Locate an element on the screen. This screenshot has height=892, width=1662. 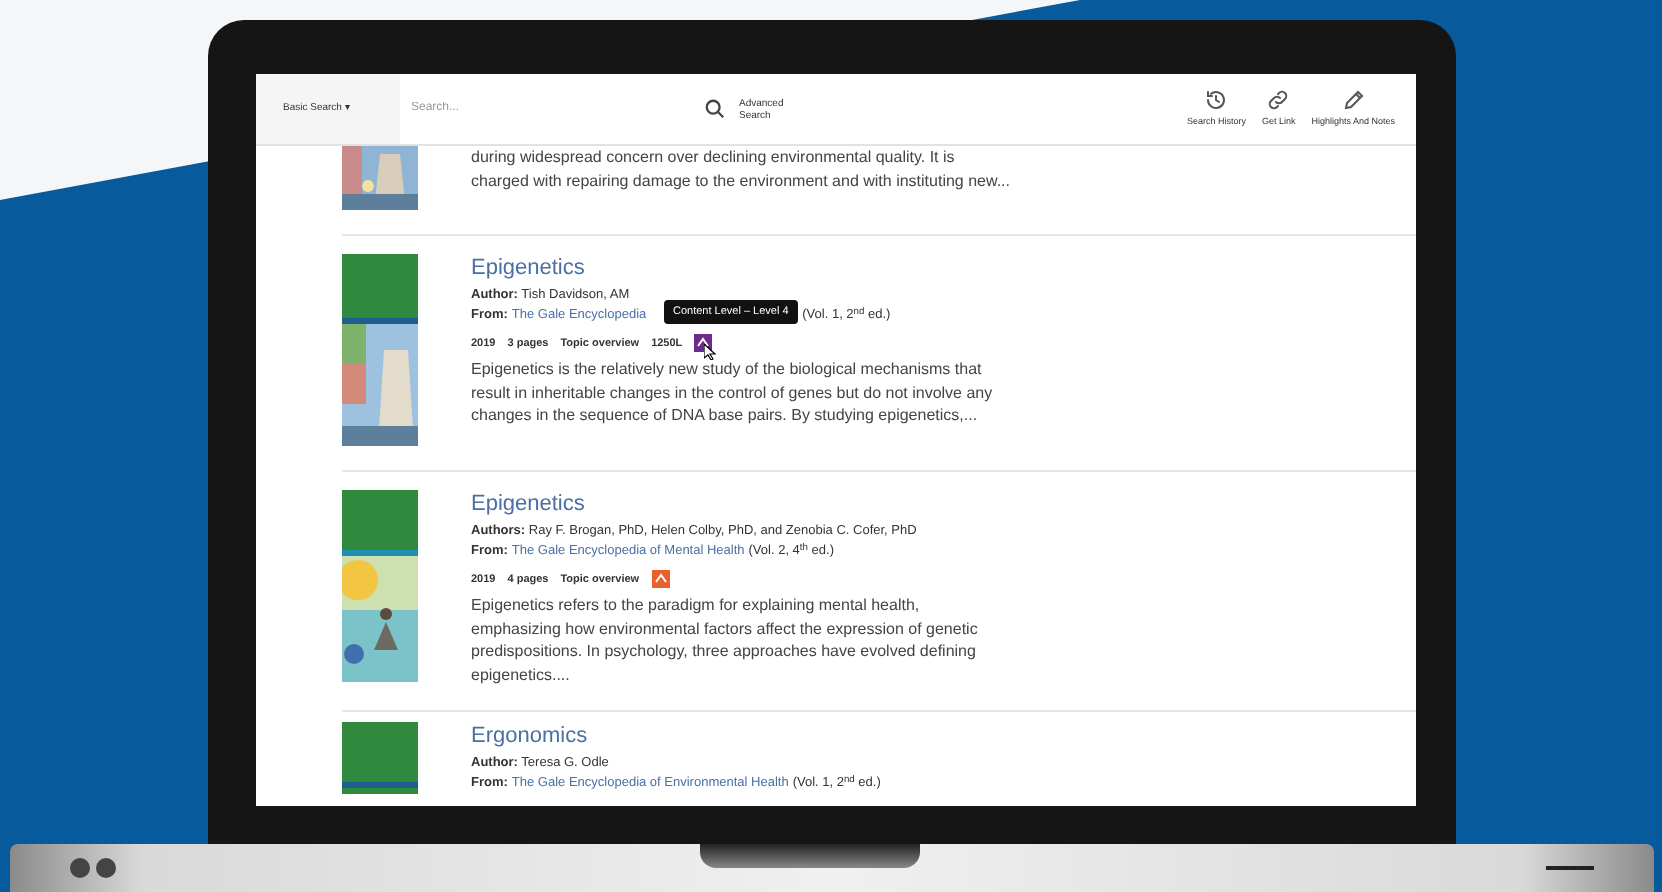
history-icon is located at coordinates (1216, 100).